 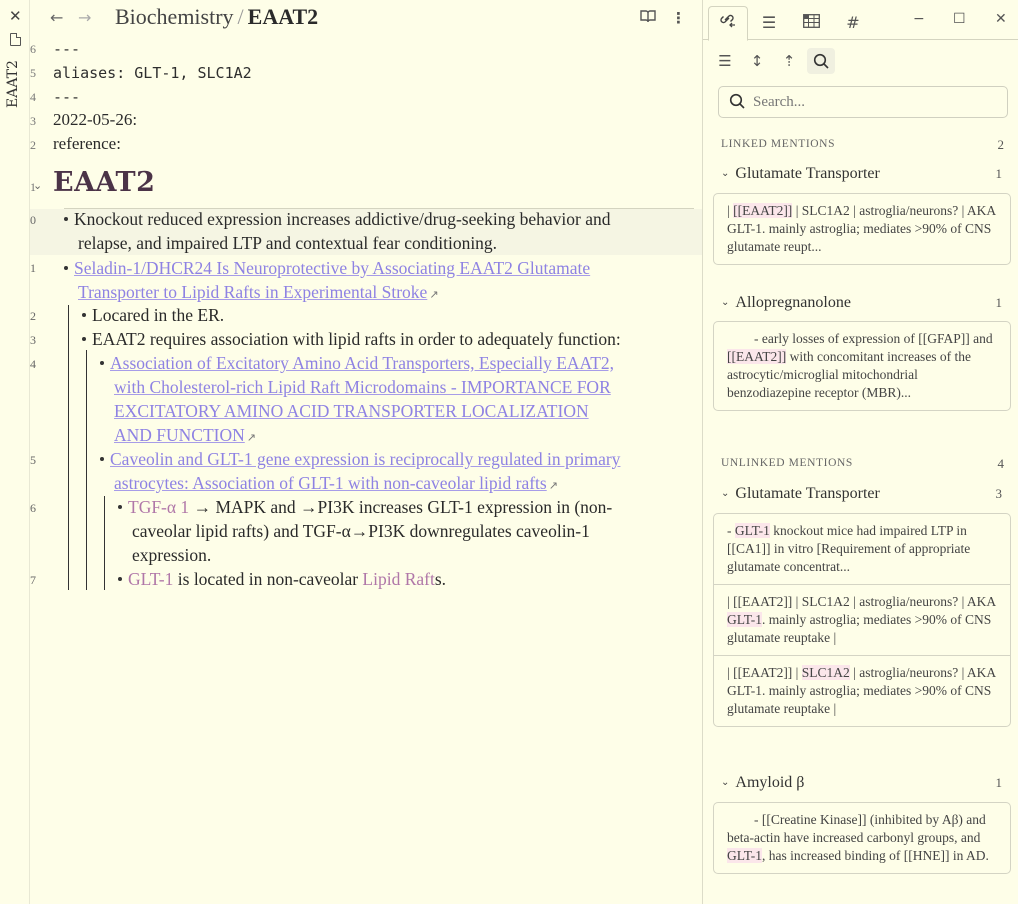 What do you see at coordinates (807, 173) in the screenshot?
I see `group-title: Glutamate Transporter` at bounding box center [807, 173].